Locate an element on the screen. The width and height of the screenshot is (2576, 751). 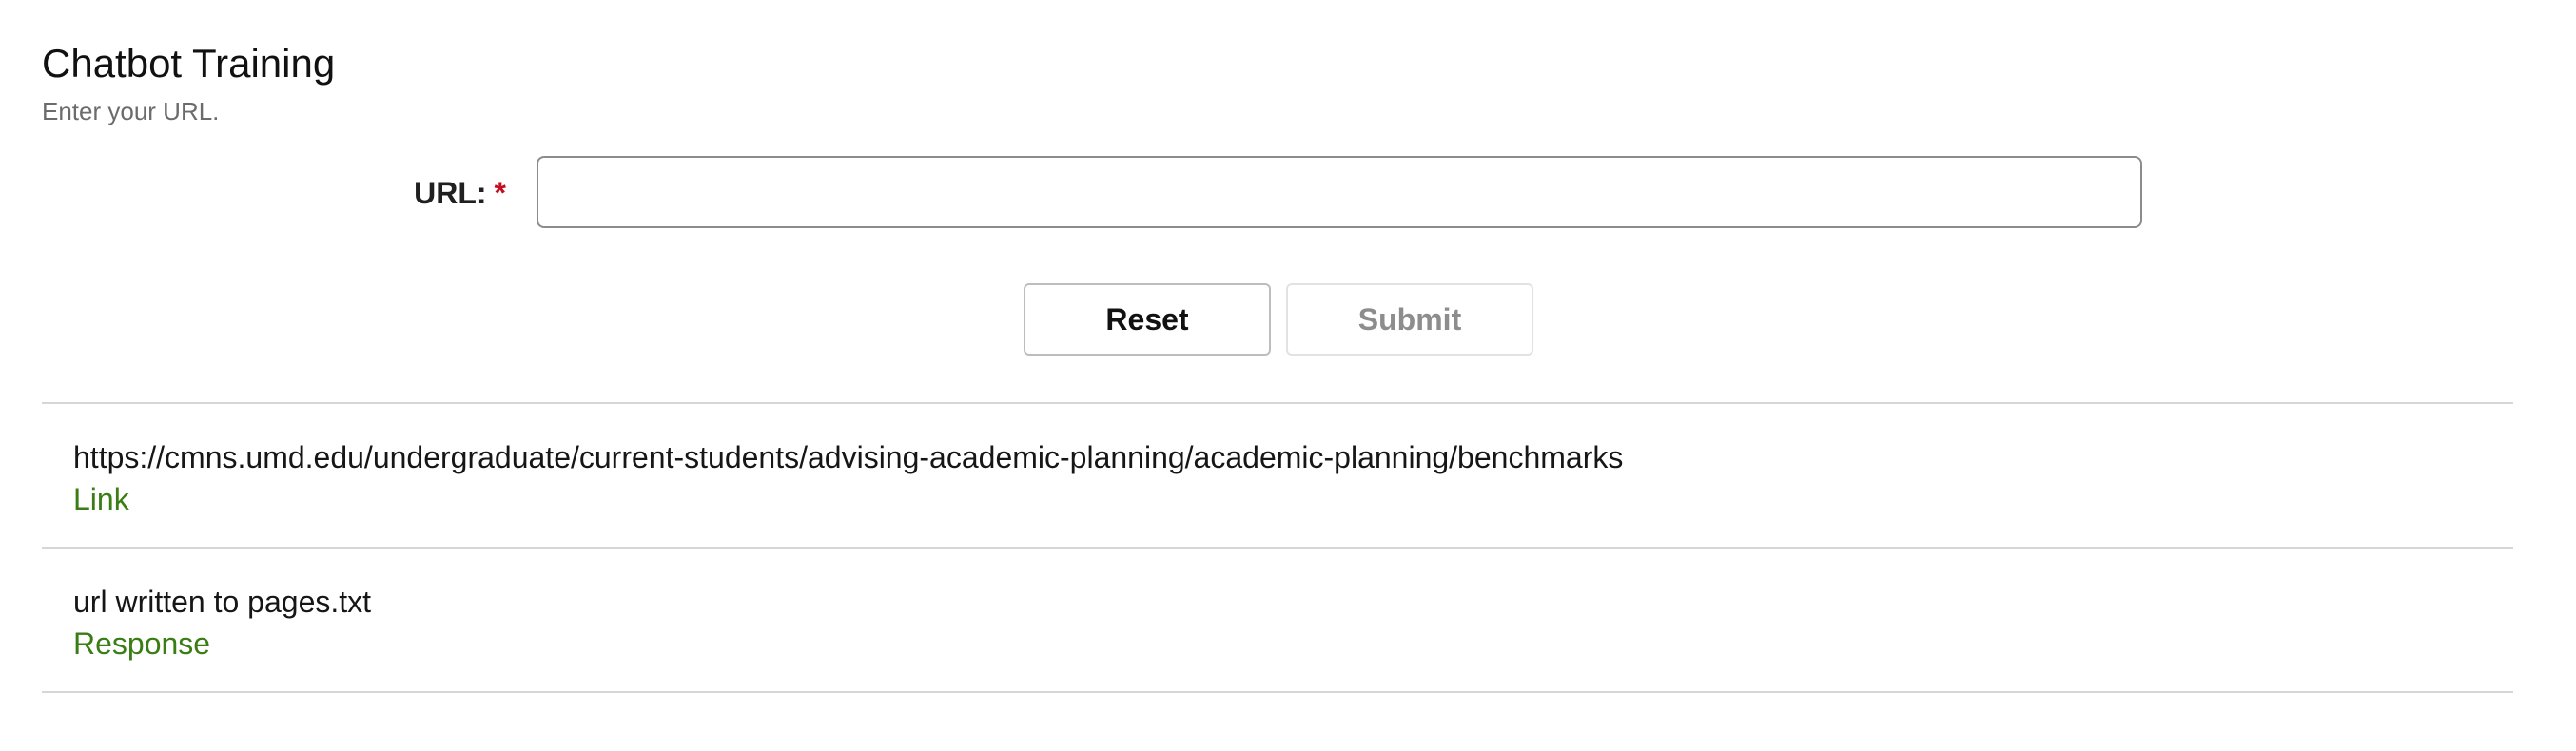
url-field-label: URL: * is located at coordinates (460, 193).